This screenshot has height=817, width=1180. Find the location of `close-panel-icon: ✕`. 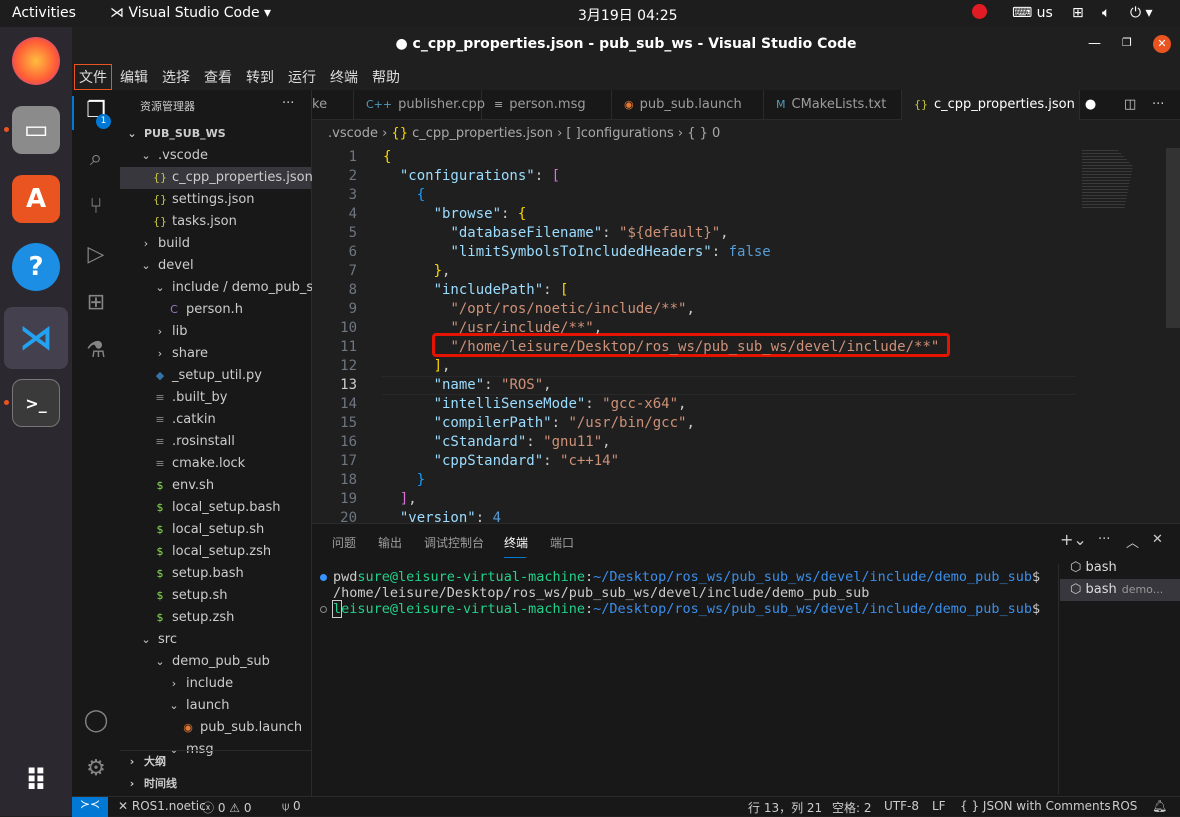

close-panel-icon: ✕ is located at coordinates (1157, 539).